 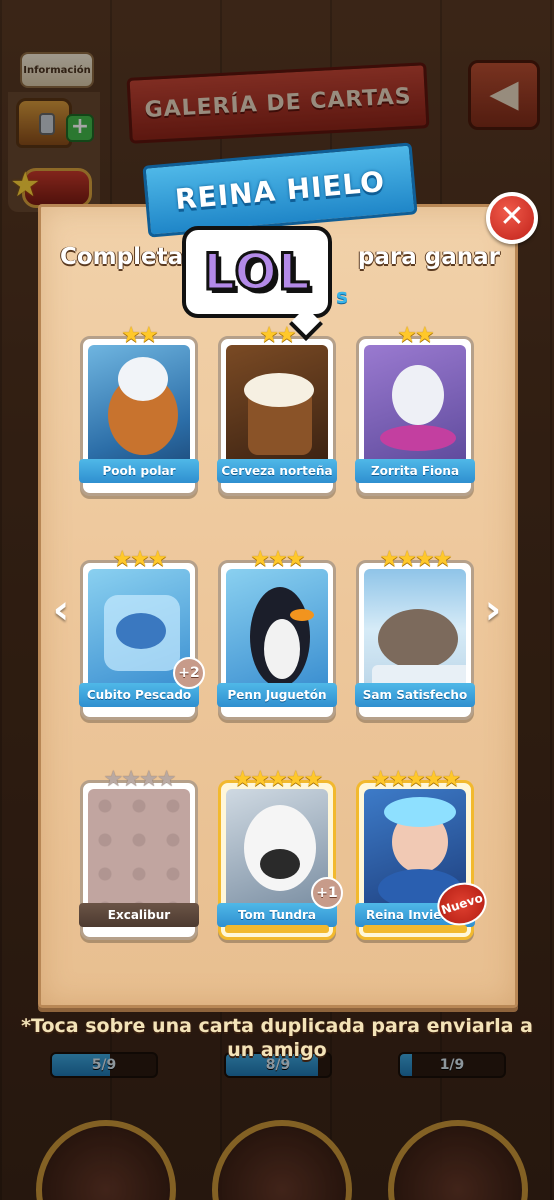 I want to click on sticker-text: LOL, so click(x=256, y=272).